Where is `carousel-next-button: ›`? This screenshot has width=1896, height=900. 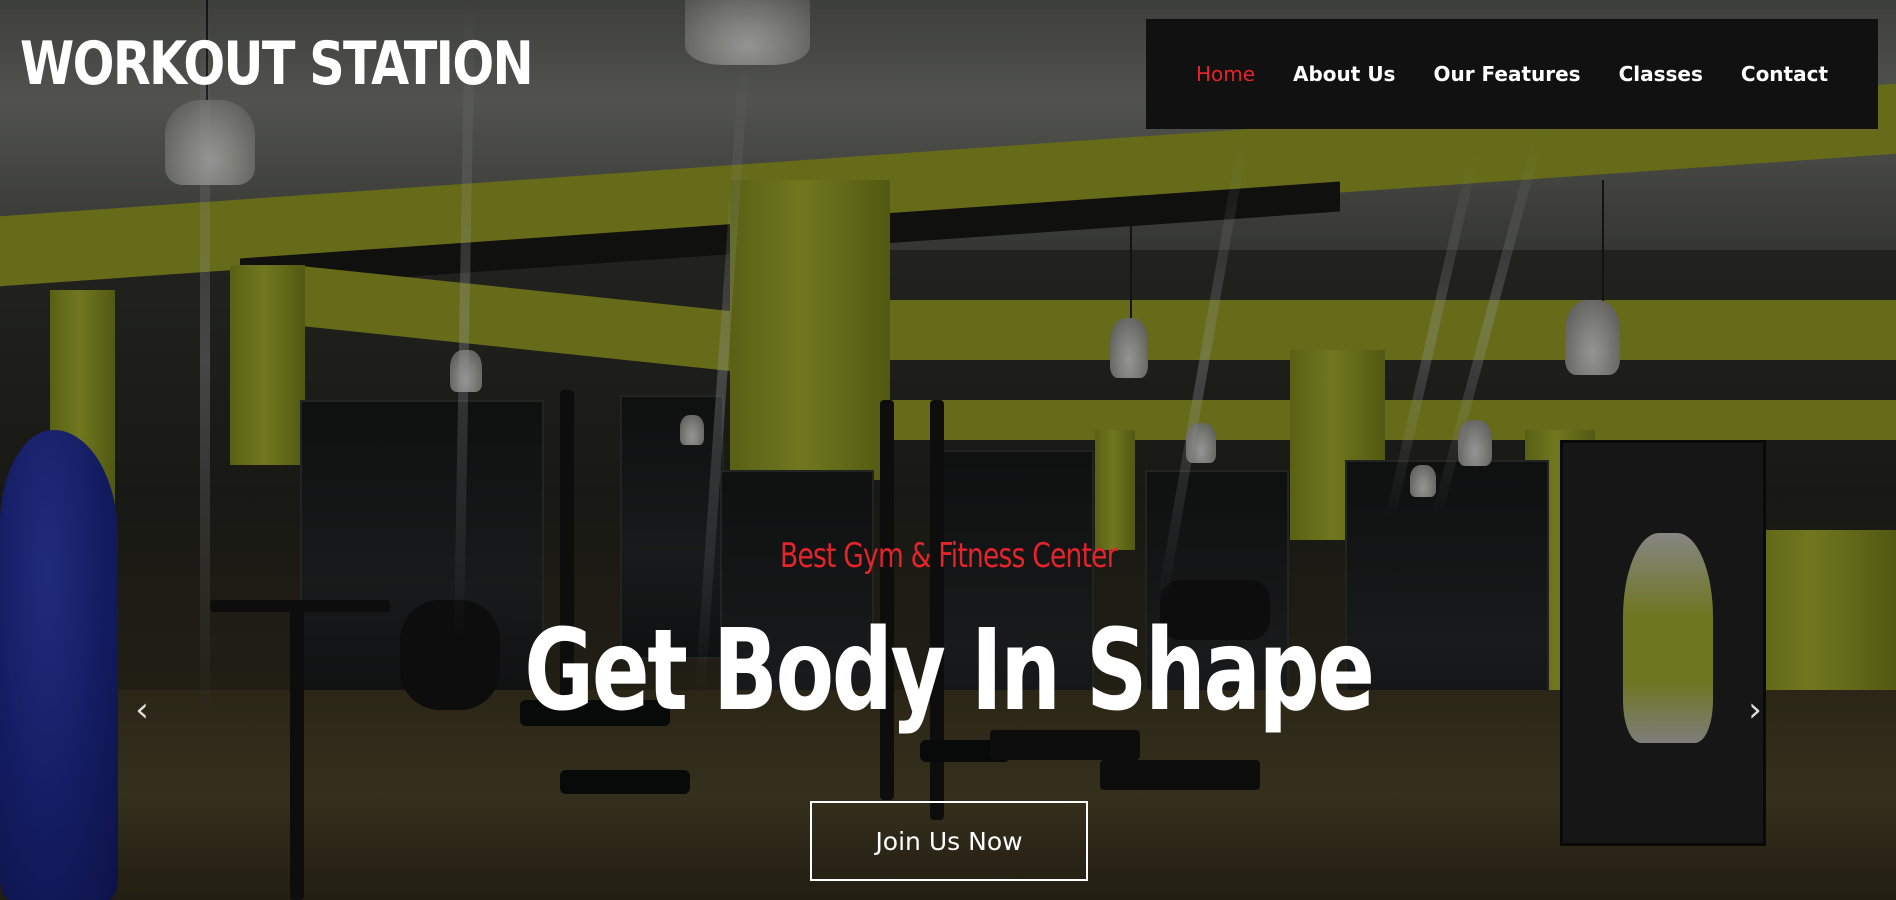
carousel-next-button: › is located at coordinates (1755, 710).